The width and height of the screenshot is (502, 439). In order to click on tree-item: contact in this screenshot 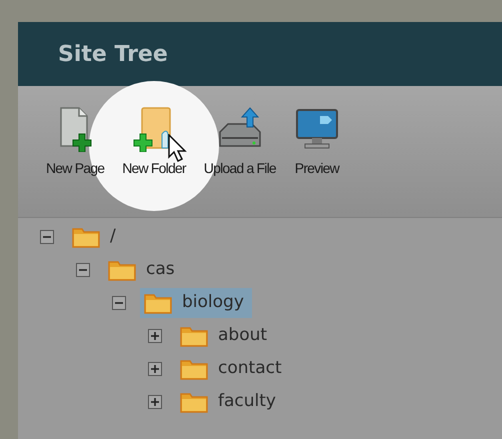, I will do `click(233, 369)`.